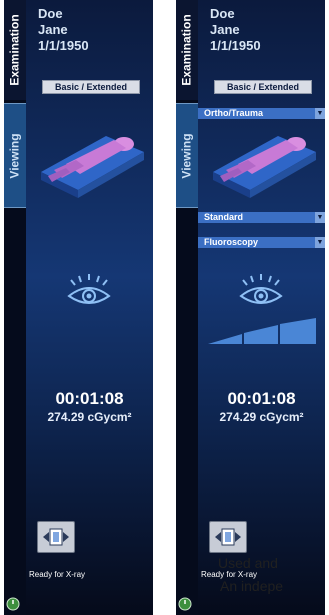 The image size is (329, 615). Describe the element at coordinates (262, 331) in the screenshot. I see `dose-level-bars-icon` at that location.